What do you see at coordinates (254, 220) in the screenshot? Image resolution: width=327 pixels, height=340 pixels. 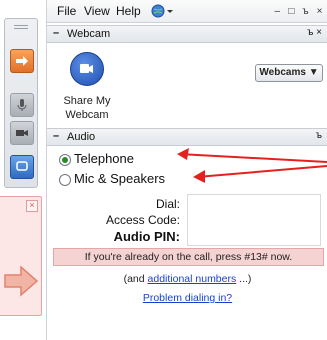 I see `dial-info-box` at bounding box center [254, 220].